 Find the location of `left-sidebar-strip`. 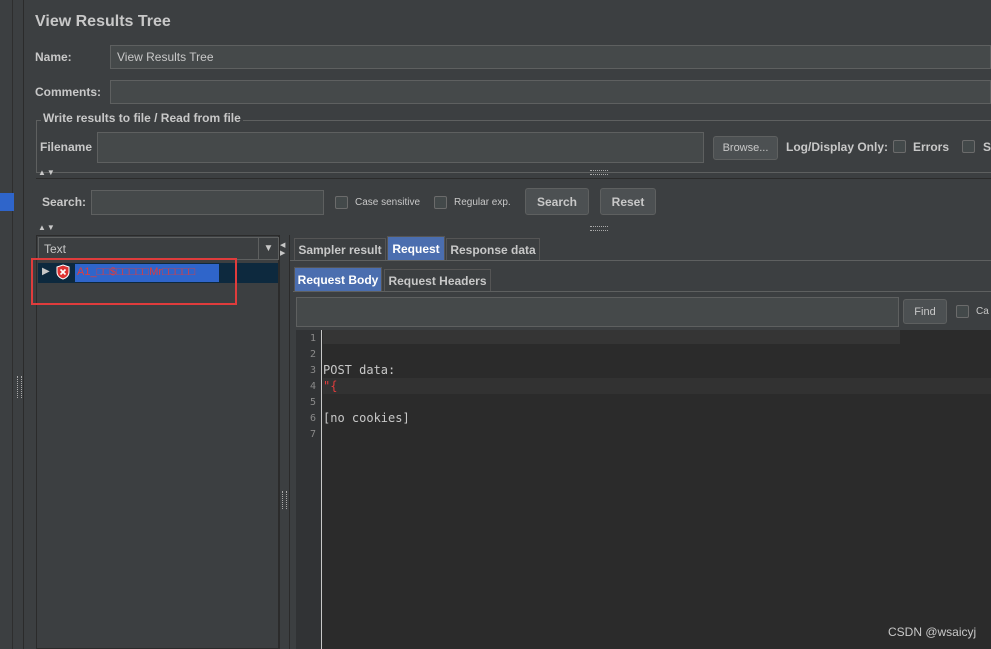

left-sidebar-strip is located at coordinates (12, 324).